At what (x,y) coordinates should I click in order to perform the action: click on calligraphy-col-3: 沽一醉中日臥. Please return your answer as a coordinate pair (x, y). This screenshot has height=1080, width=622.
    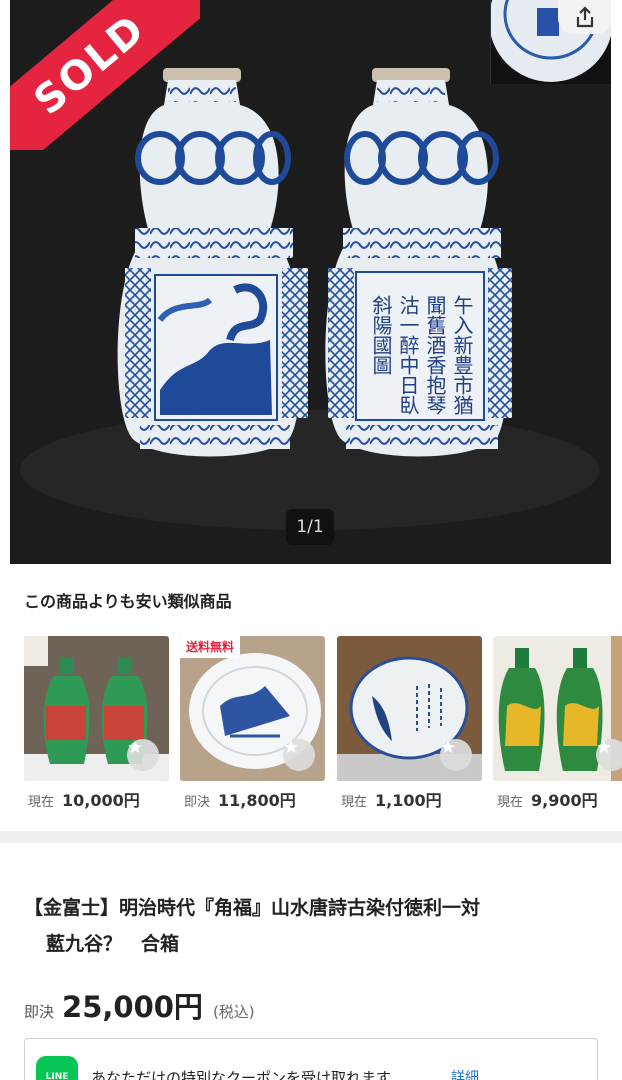
    Looking at the image, I should click on (408, 355).